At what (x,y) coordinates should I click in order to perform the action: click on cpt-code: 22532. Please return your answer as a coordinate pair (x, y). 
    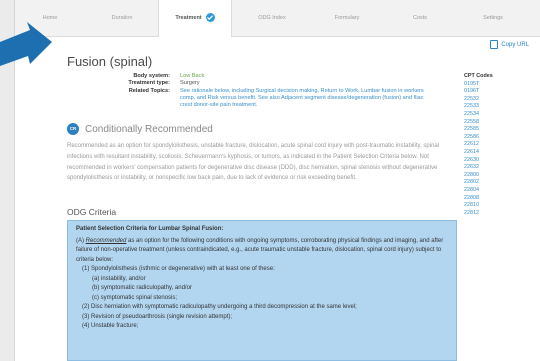
    Looking at the image, I should click on (478, 100).